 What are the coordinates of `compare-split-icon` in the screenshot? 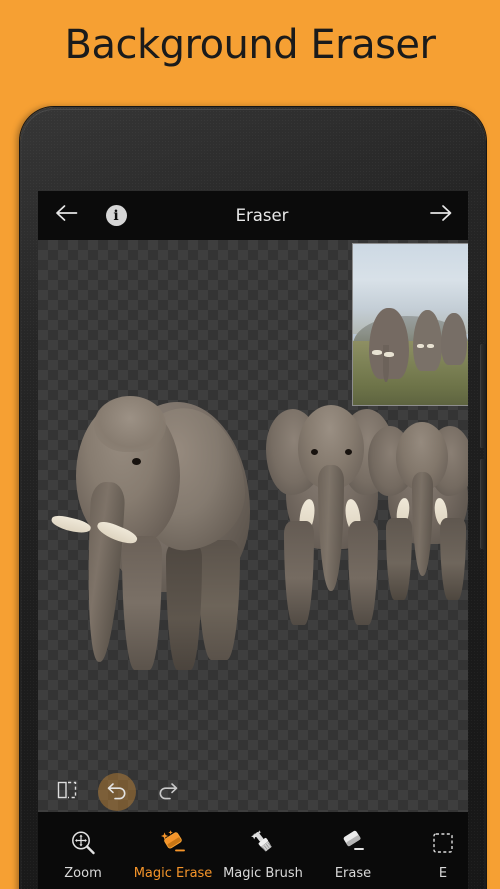 It's located at (67, 792).